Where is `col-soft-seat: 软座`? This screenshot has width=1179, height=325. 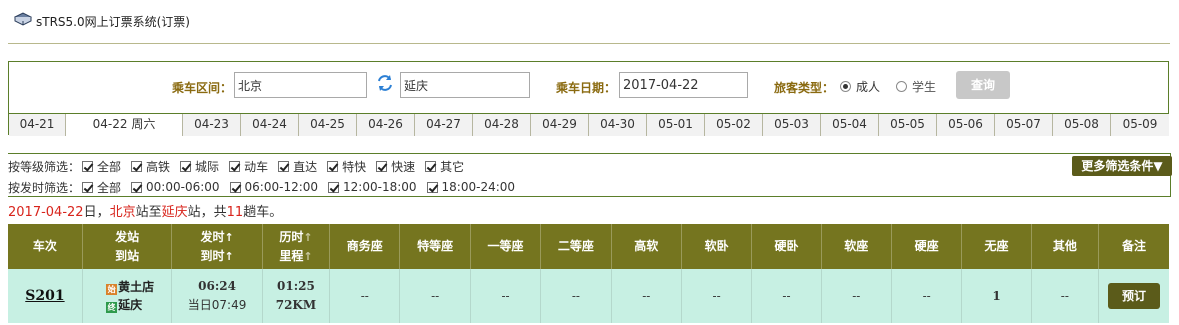 col-soft-seat: 软座 is located at coordinates (856, 246).